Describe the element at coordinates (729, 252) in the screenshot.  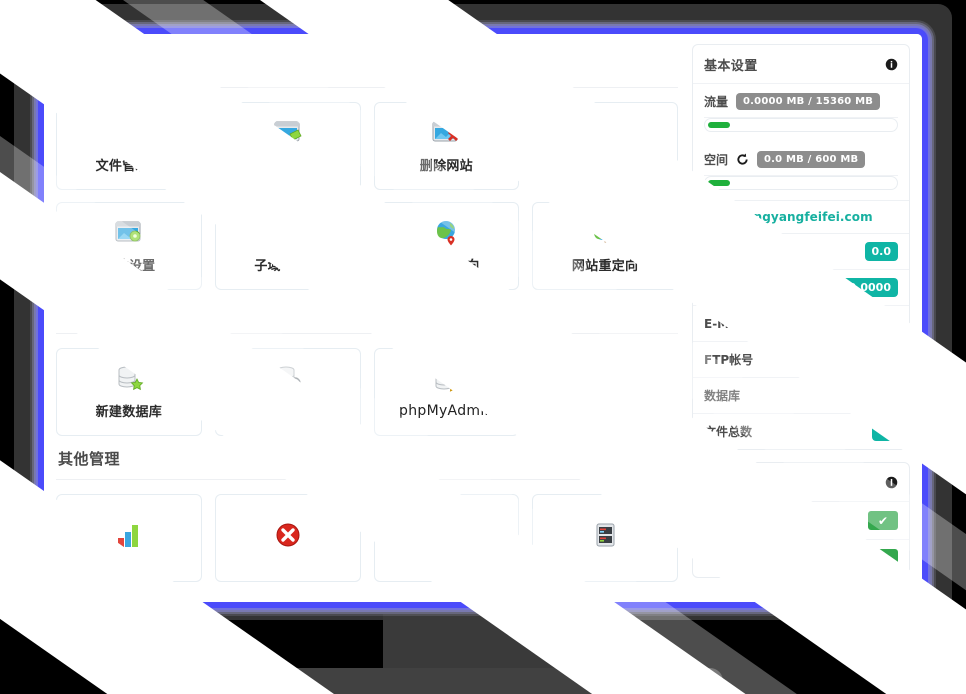
I see `stat-key: 空间 MB` at that location.